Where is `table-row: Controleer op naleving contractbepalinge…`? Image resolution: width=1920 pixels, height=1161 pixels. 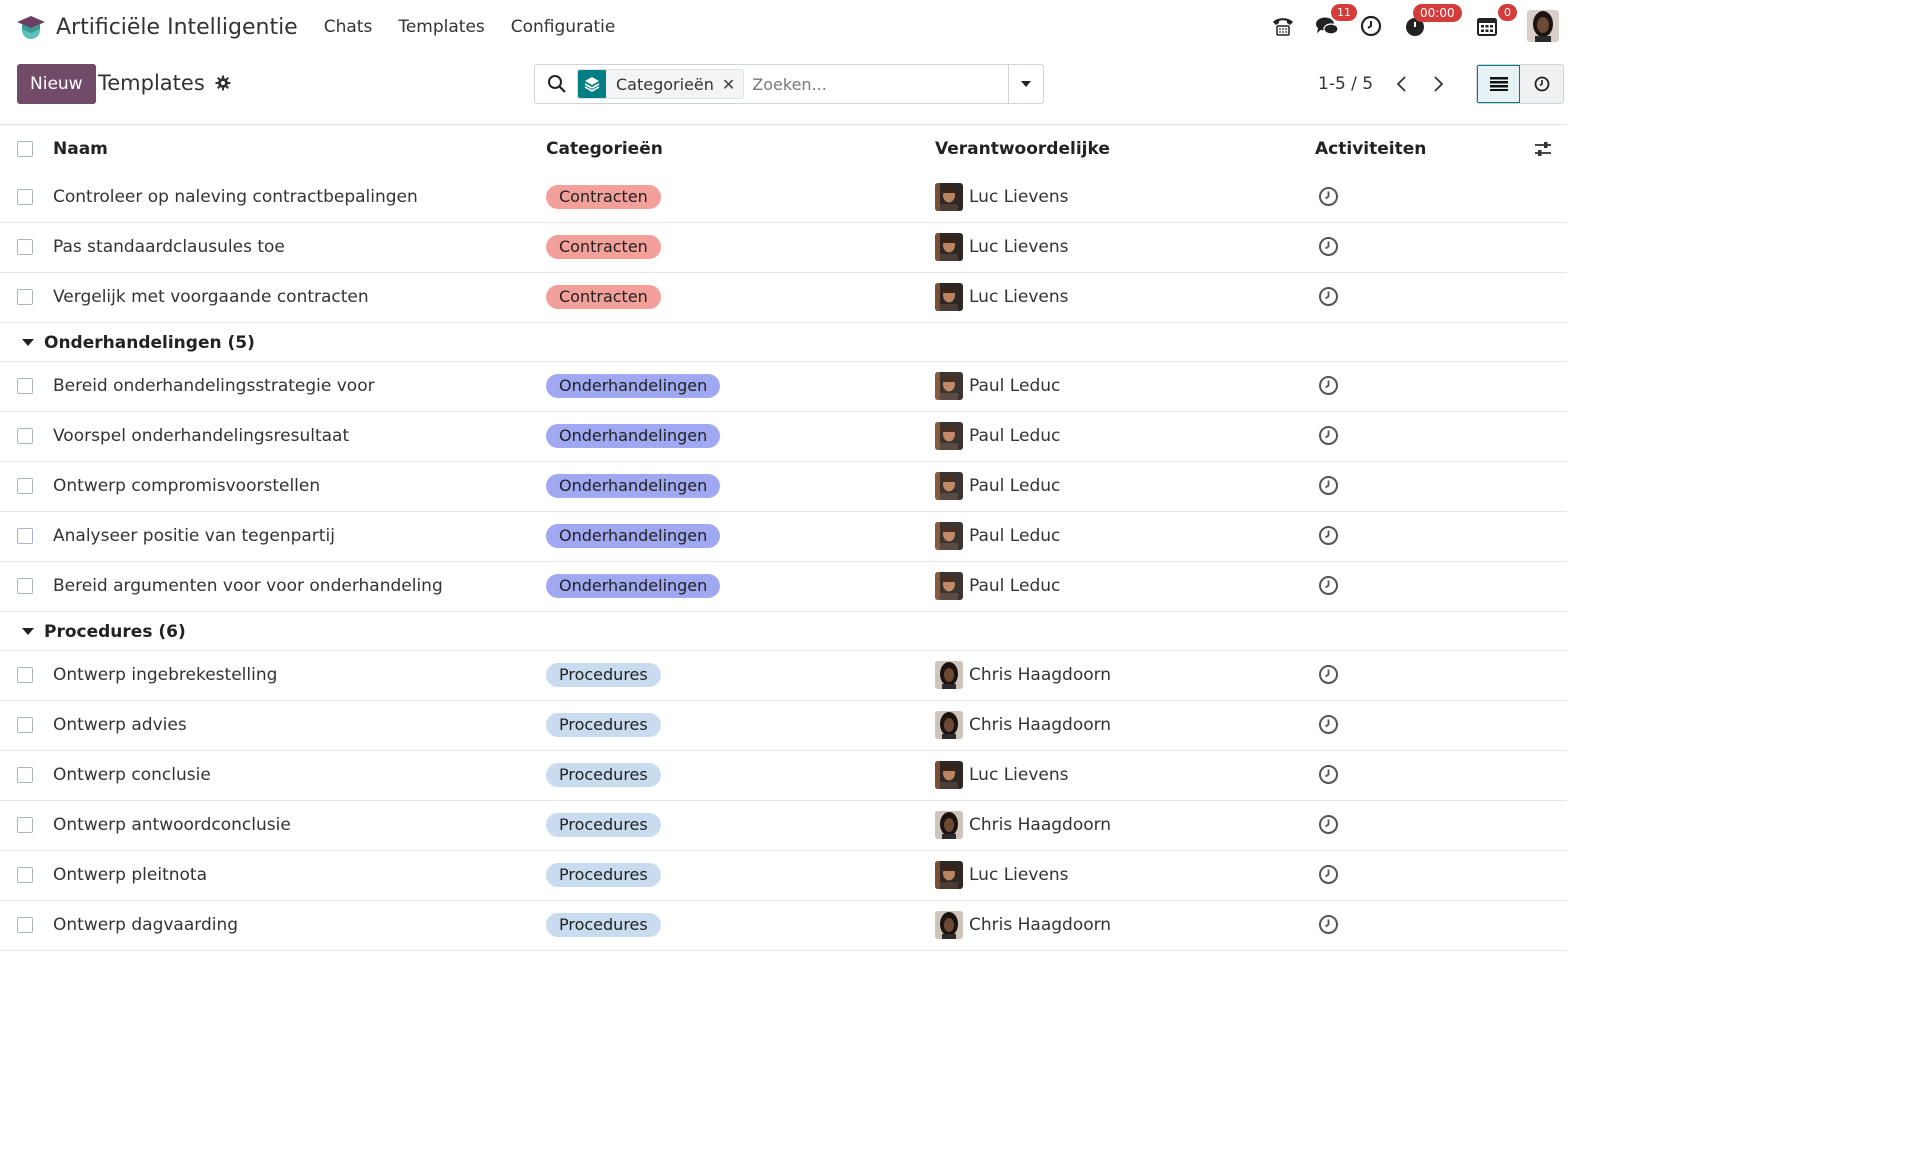 table-row: Controleer op naleving contractbepalinge… is located at coordinates (783, 198).